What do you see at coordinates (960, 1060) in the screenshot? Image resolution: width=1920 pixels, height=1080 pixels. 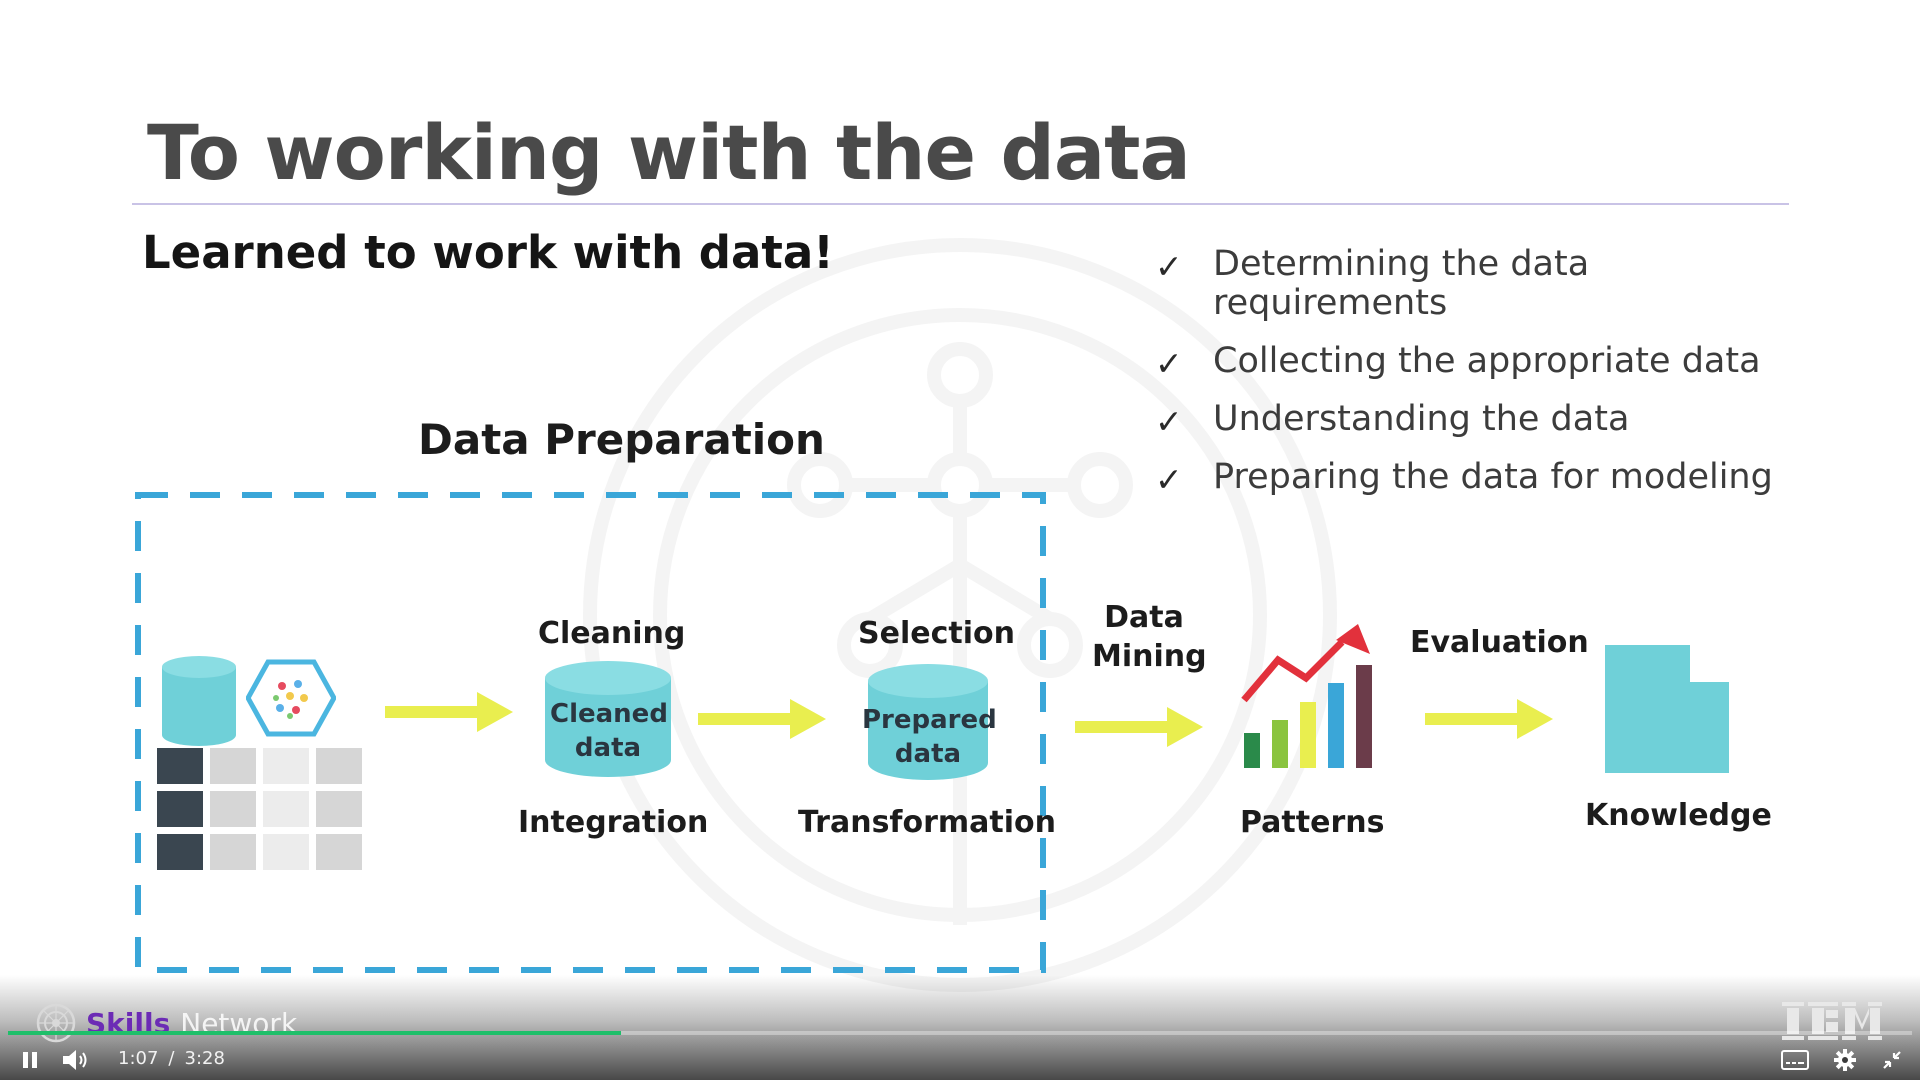 I see `player-controls: 1:07 / 3:28` at bounding box center [960, 1060].